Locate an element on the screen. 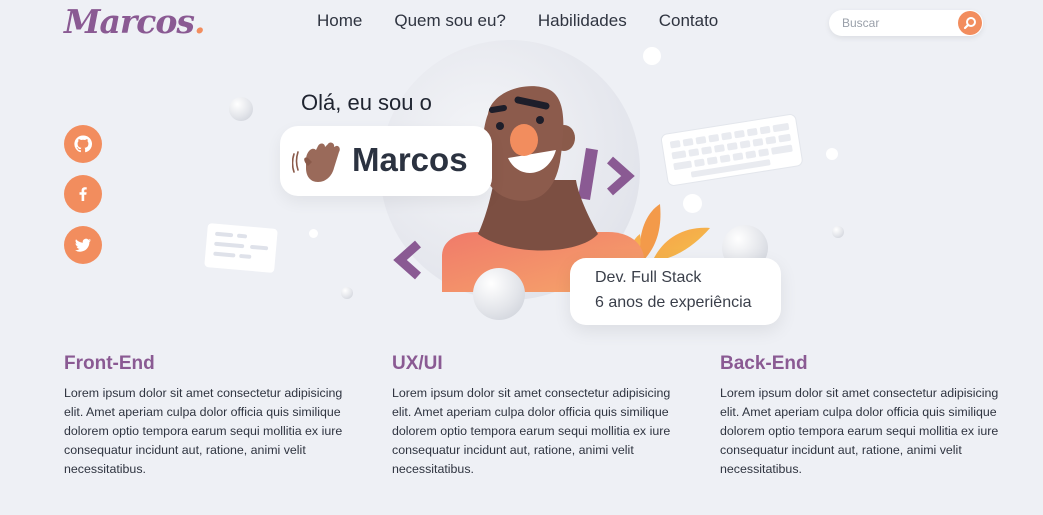 The width and height of the screenshot is (1043, 515). facebook-button is located at coordinates (83, 194).